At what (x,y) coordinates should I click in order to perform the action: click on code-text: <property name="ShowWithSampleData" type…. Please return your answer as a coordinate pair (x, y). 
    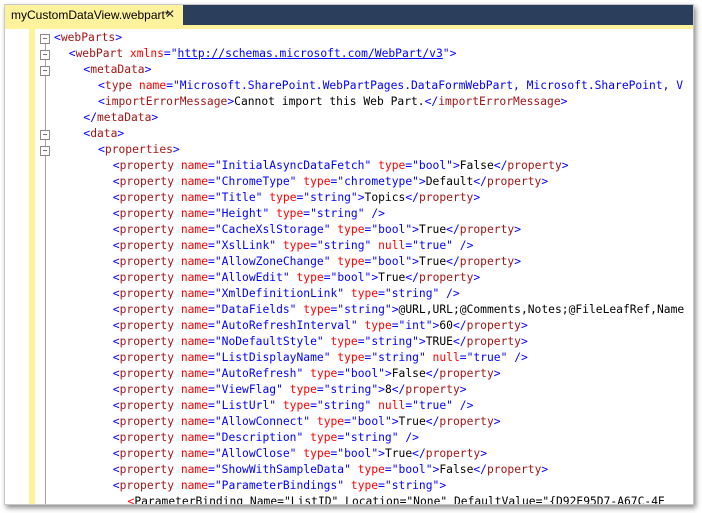
    Looking at the image, I should click on (330, 470).